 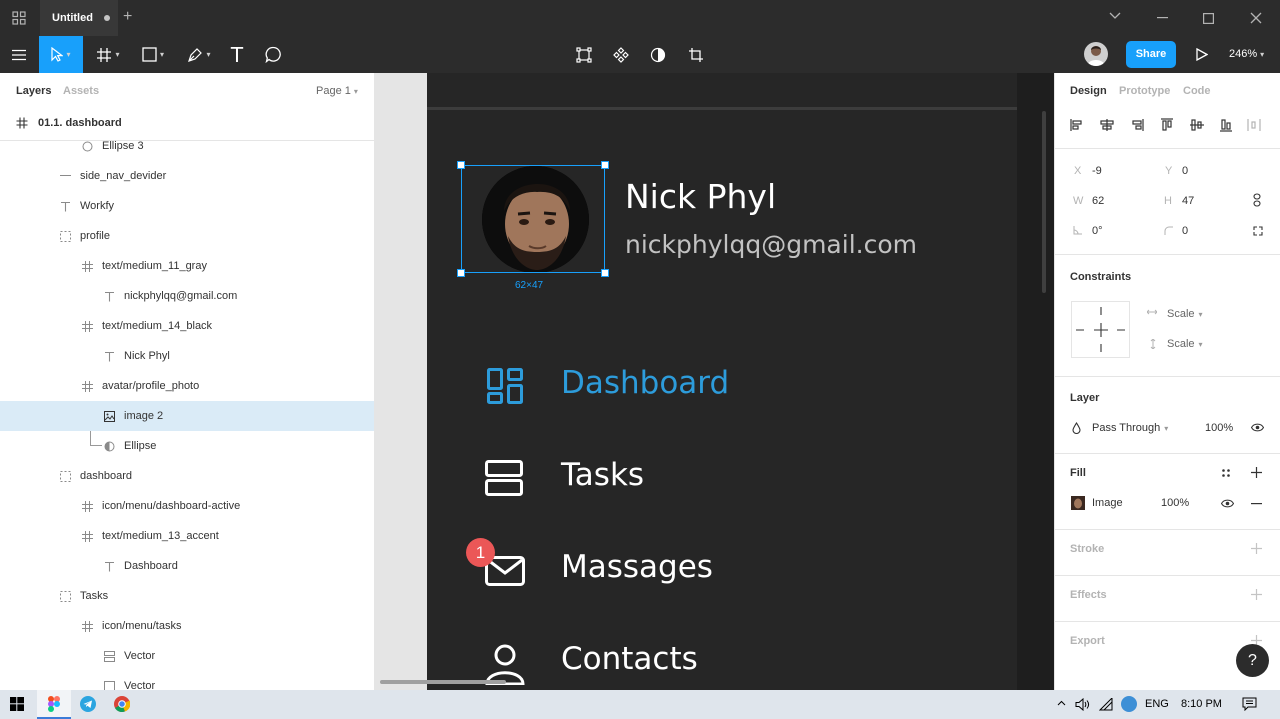 What do you see at coordinates (1097, 231) in the screenshot?
I see `rotation-input: 0°` at bounding box center [1097, 231].